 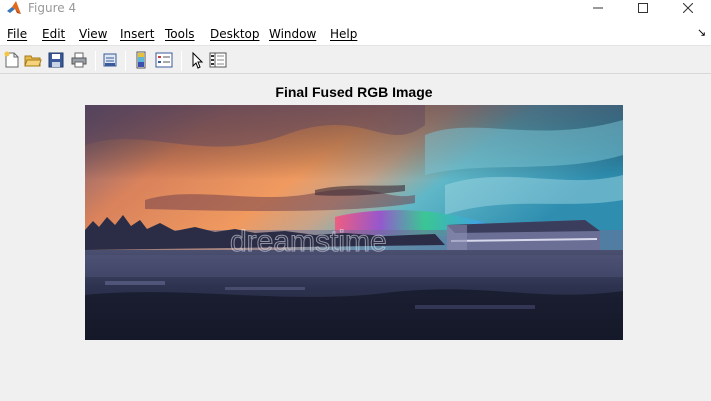 What do you see at coordinates (308, 241) in the screenshot?
I see `watermark-text: dreamstime` at bounding box center [308, 241].